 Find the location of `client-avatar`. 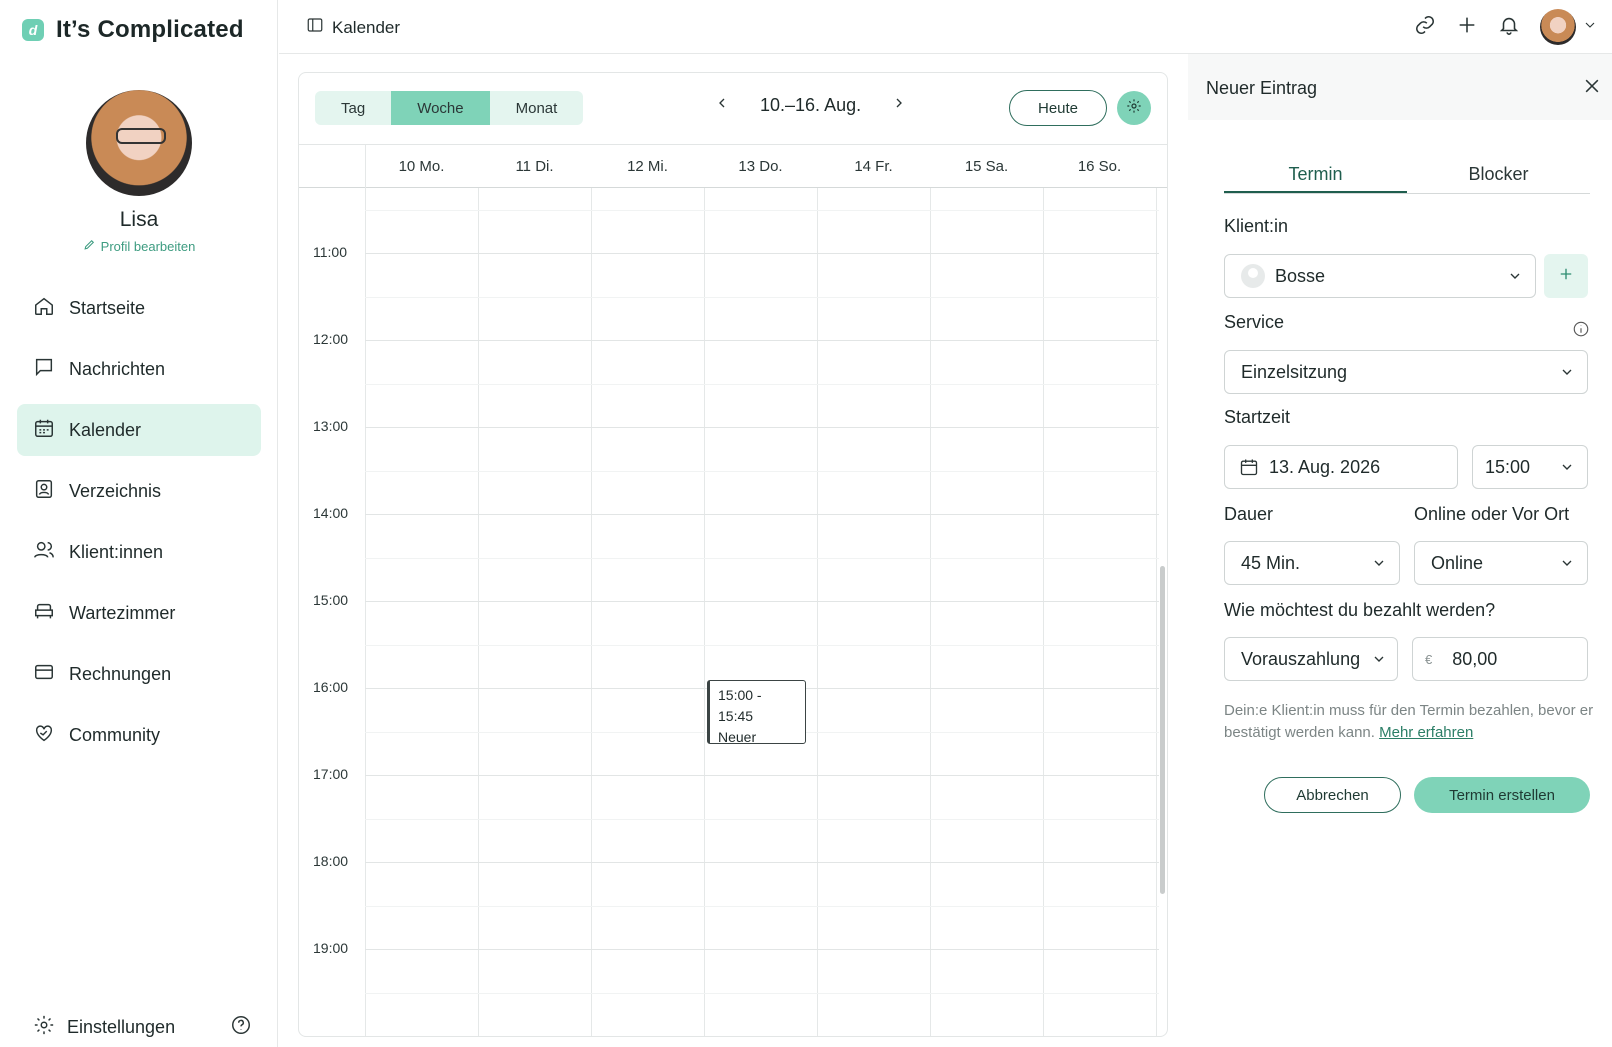

client-avatar is located at coordinates (1253, 276).